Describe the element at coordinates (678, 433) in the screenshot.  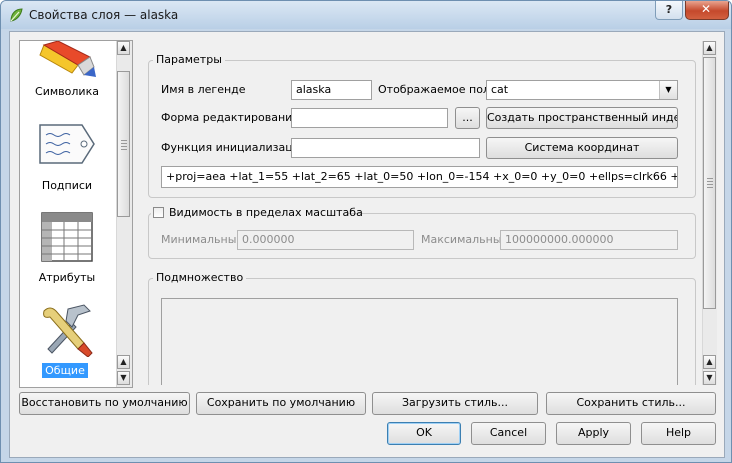
I see `help-button: Help` at that location.